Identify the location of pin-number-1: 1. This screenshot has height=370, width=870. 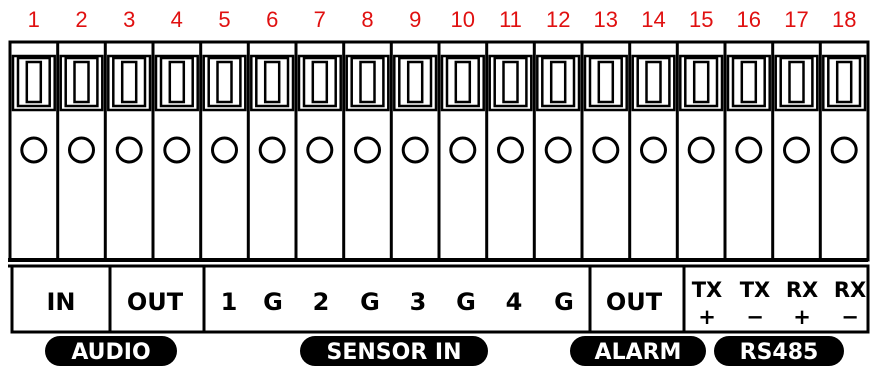
(34, 19).